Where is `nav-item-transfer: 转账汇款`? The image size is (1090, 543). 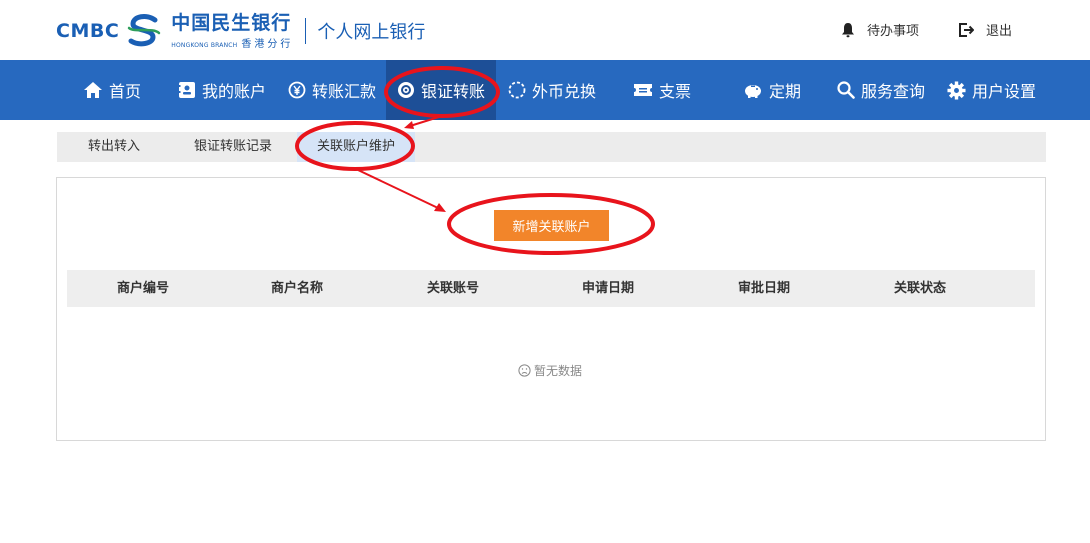 nav-item-transfer: 转账汇款 is located at coordinates (332, 90).